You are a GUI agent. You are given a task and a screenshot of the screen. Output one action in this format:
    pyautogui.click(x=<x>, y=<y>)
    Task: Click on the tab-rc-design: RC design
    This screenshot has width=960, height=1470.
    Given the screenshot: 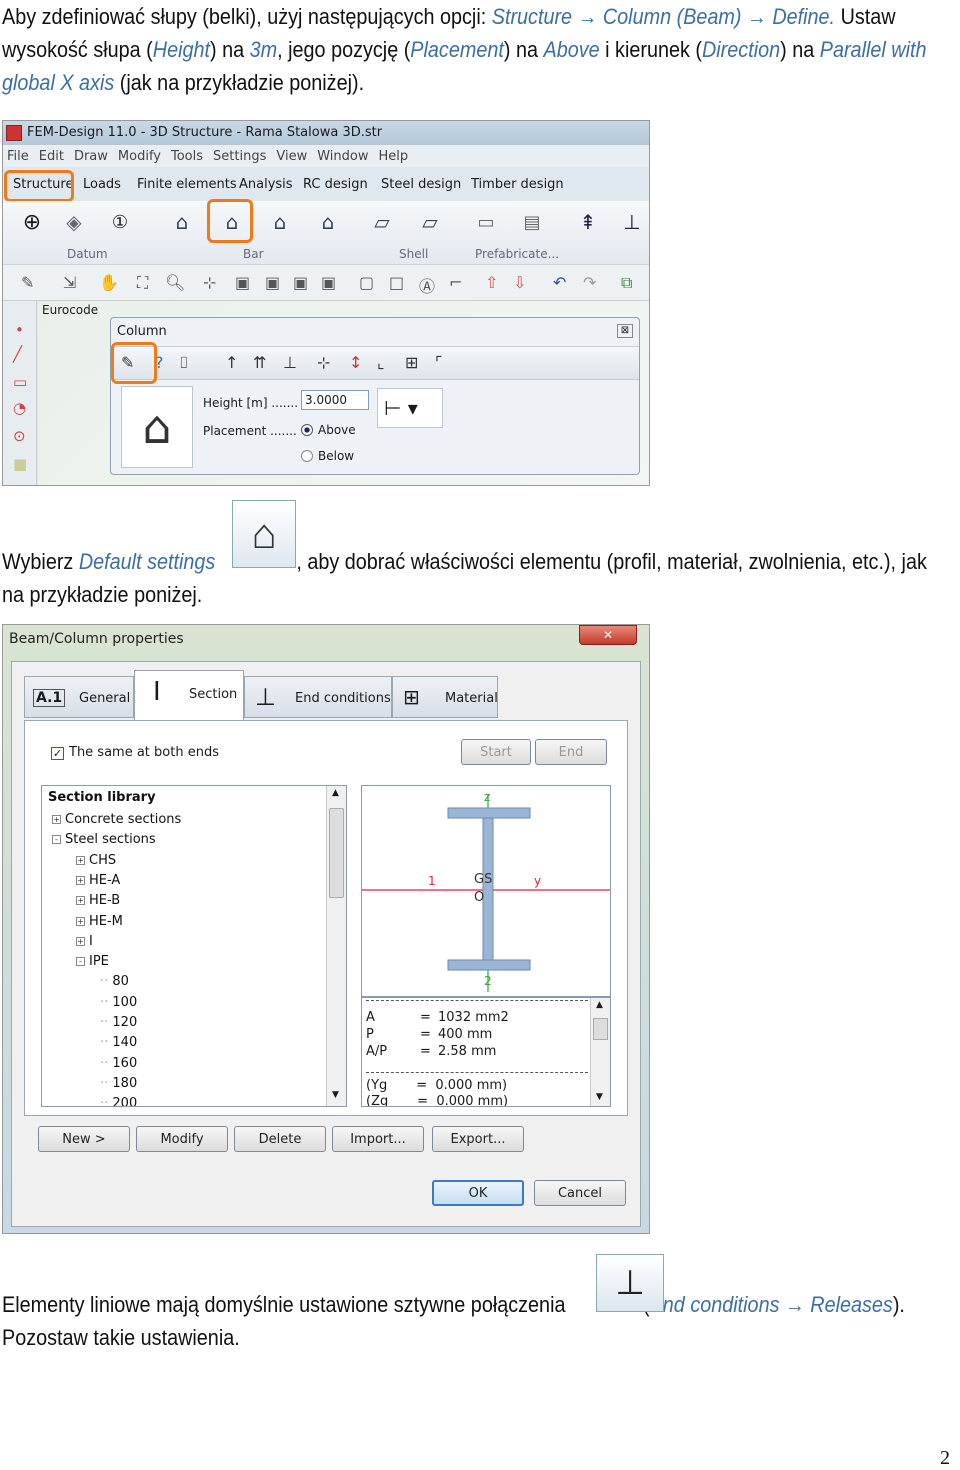 What is the action you would take?
    pyautogui.click(x=335, y=184)
    